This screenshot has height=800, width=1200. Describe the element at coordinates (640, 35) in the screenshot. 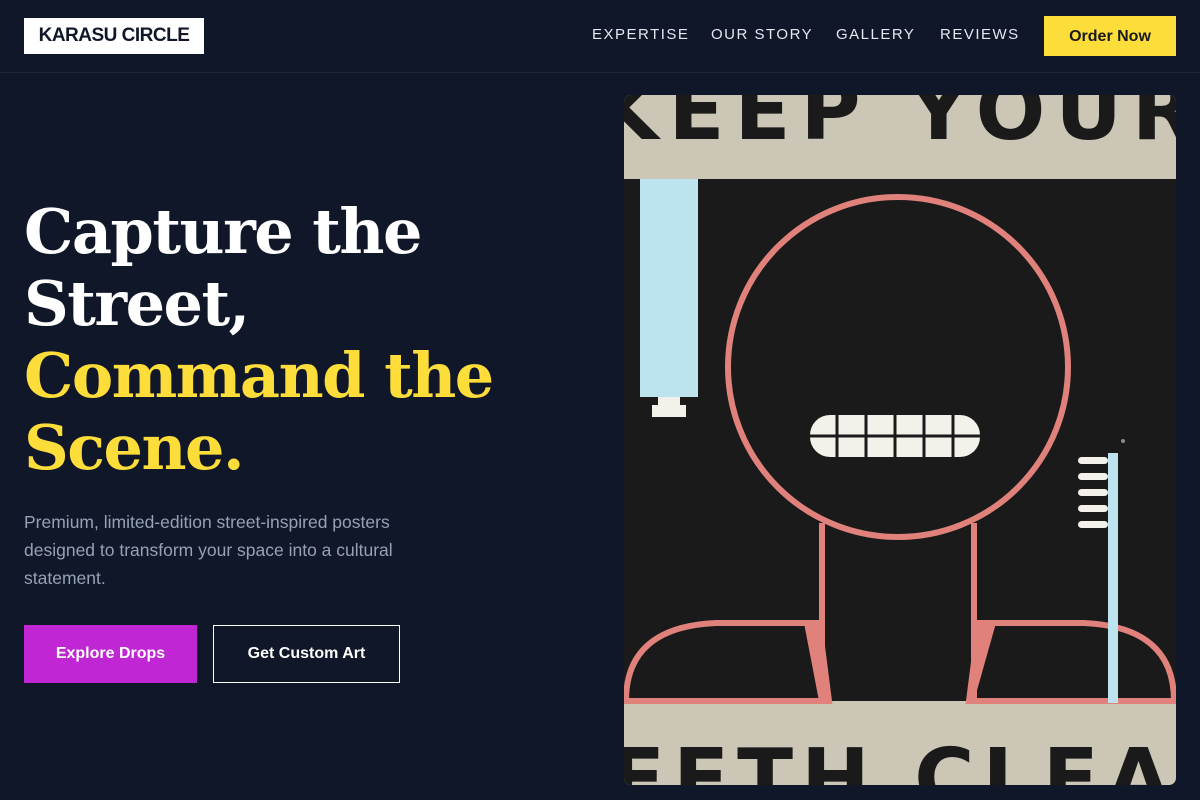

I see `nav-link-expertise: EXPERTISE` at that location.